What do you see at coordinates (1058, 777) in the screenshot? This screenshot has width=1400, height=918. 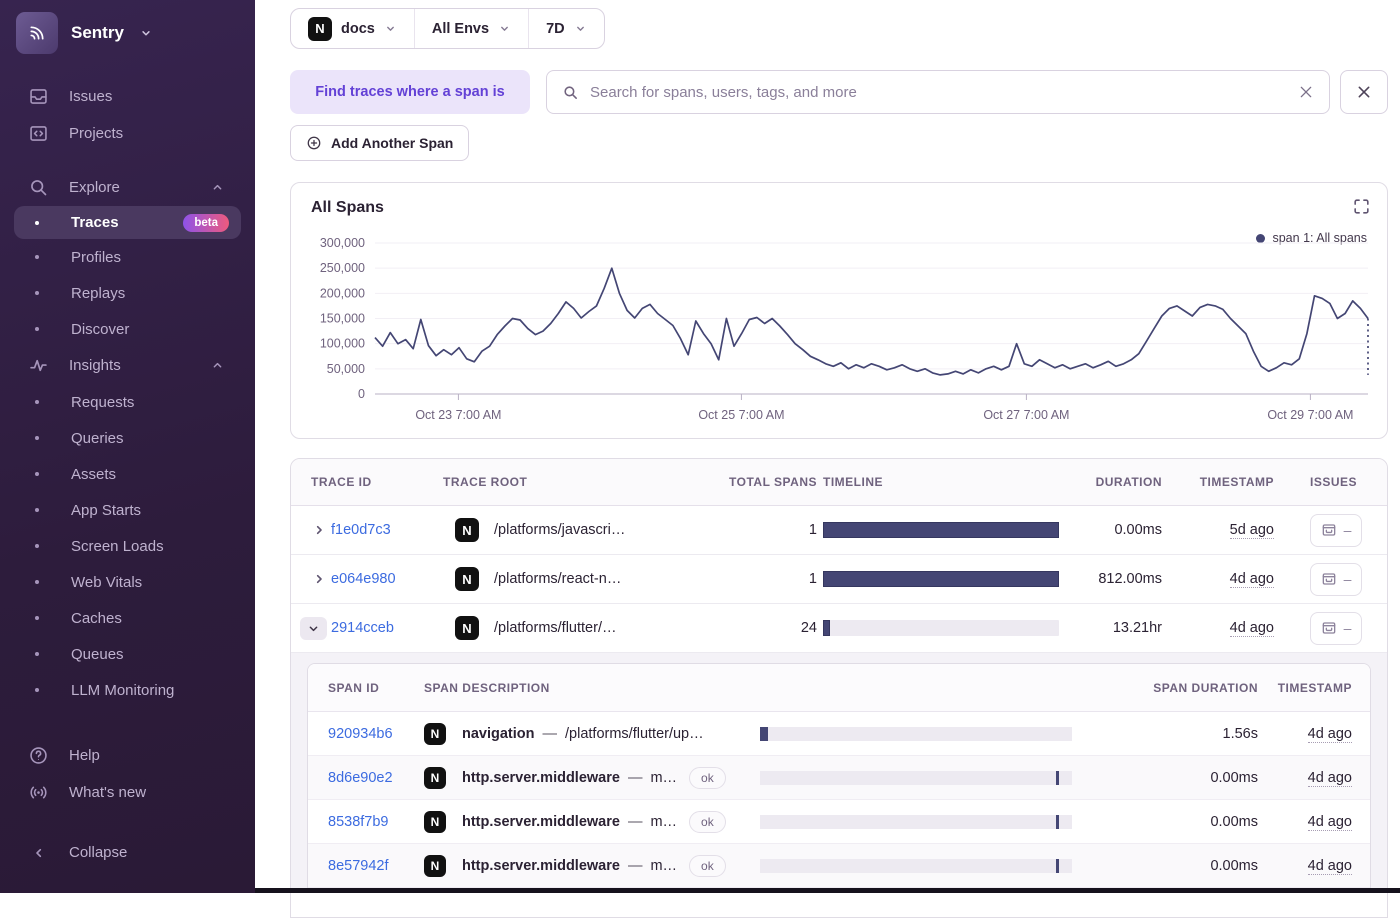 I see `span-timeline-bar` at bounding box center [1058, 777].